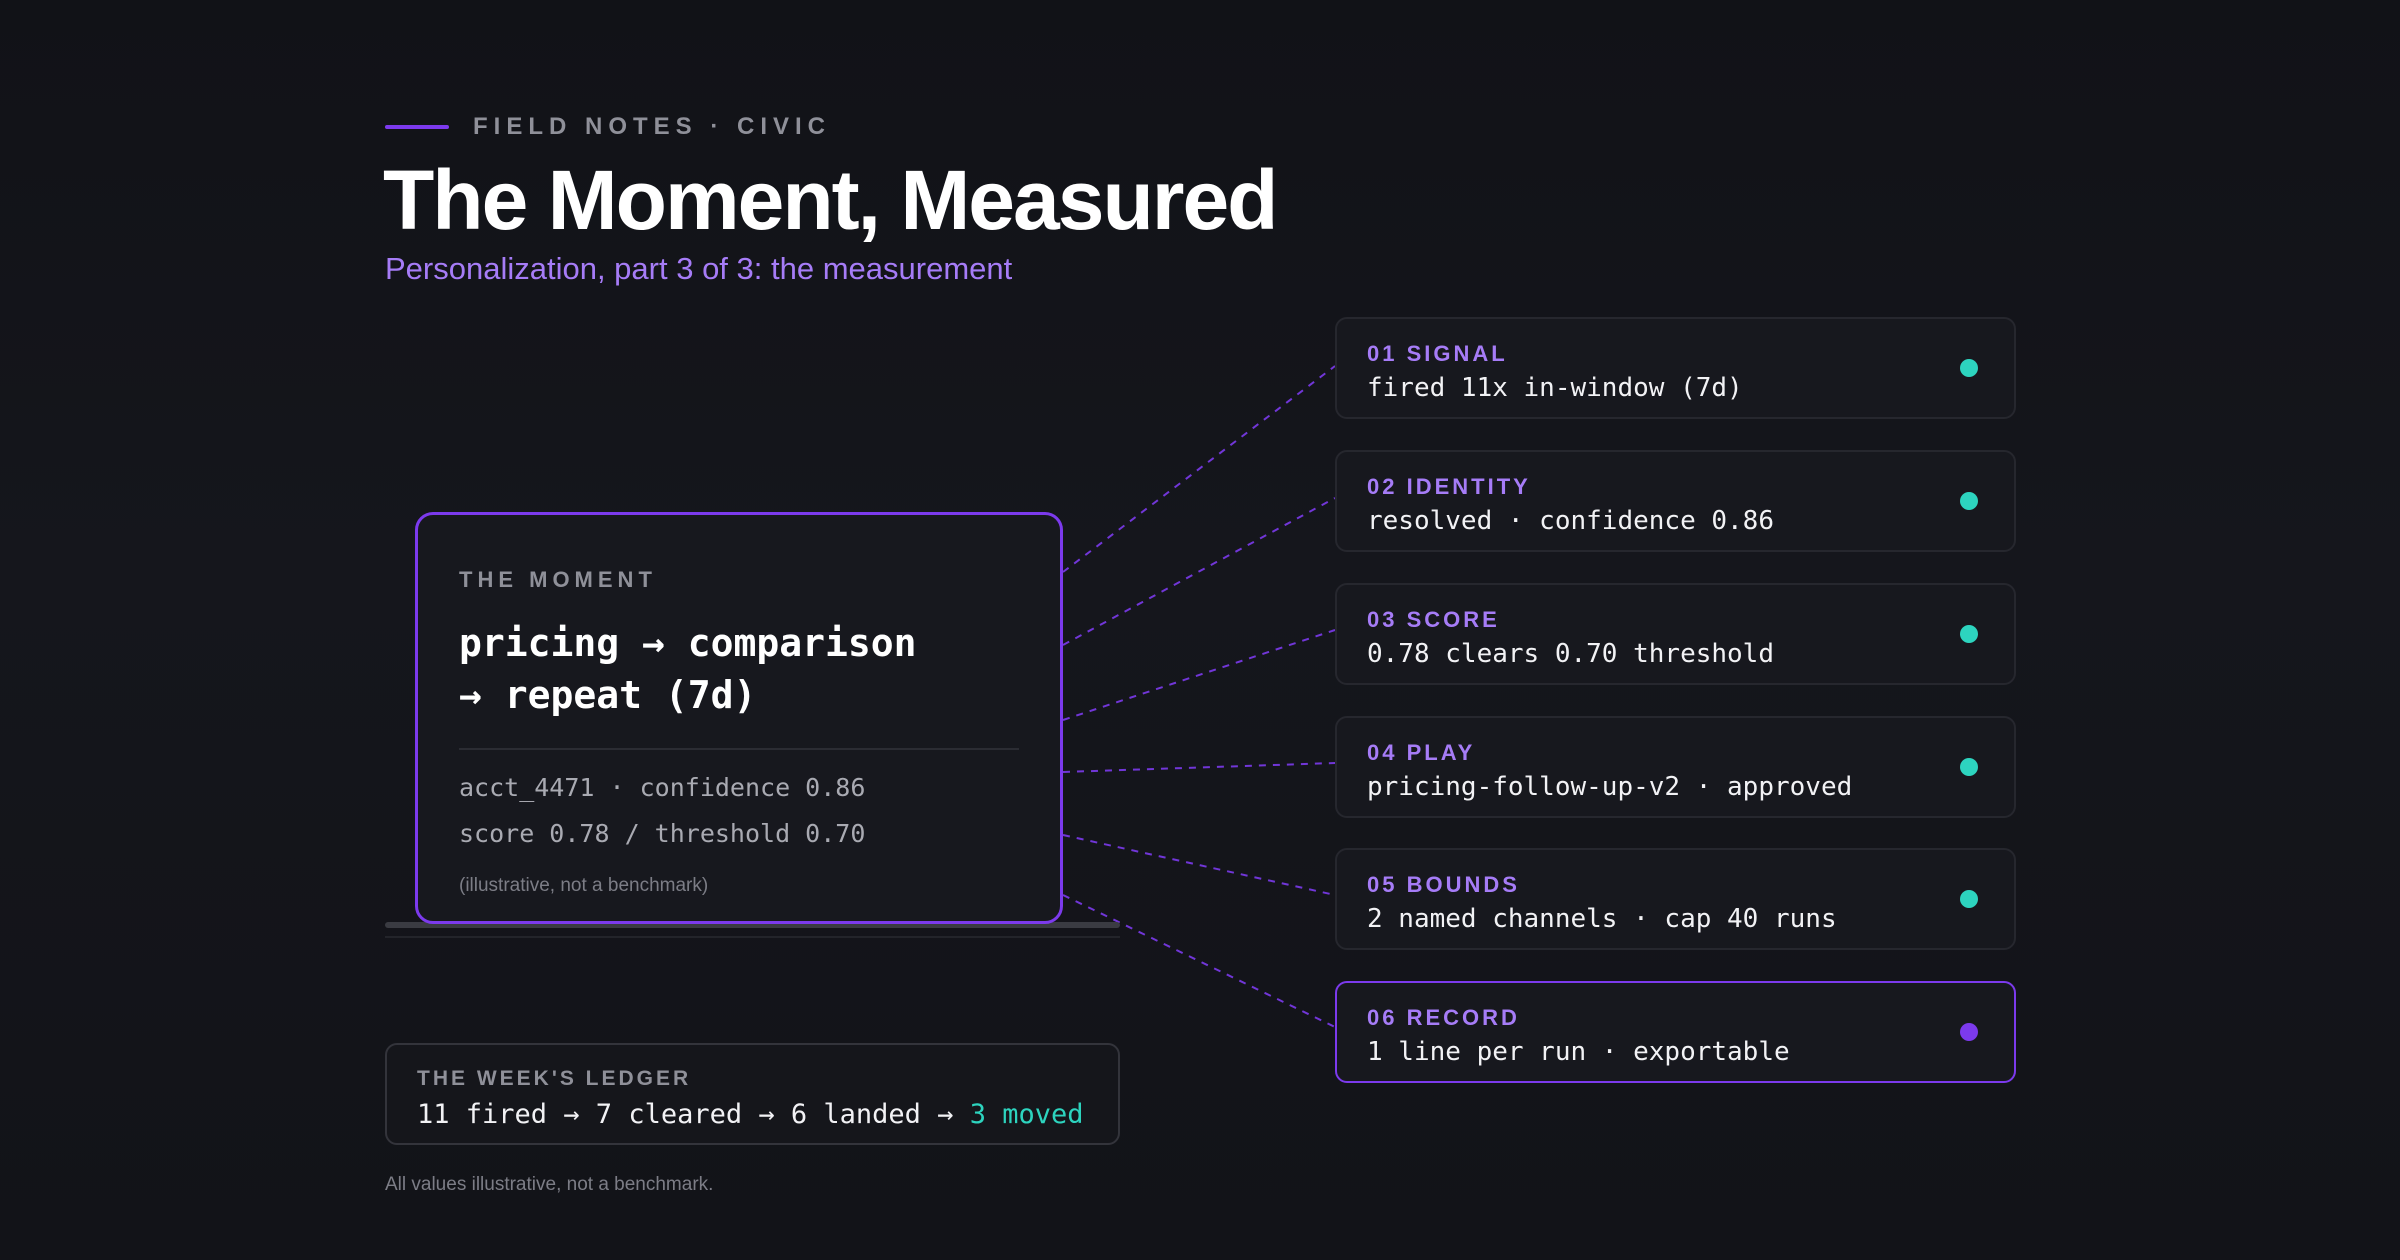  Describe the element at coordinates (1675, 899) in the screenshot. I see `step-card-bounds: 05 BOUNDS 2 named channels · cap 40 runs` at that location.